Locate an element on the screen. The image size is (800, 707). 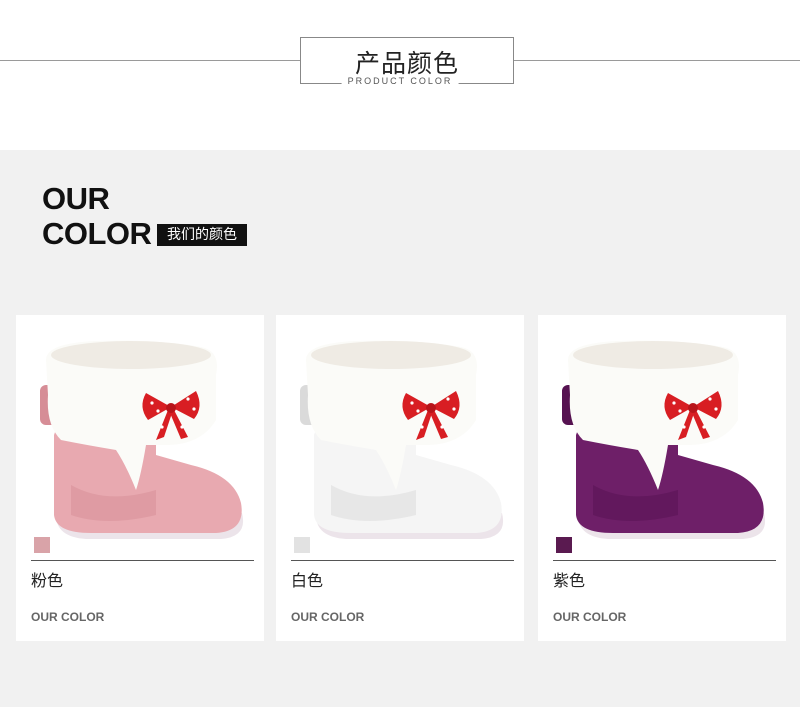
boot-image-purple is located at coordinates (664, 439).